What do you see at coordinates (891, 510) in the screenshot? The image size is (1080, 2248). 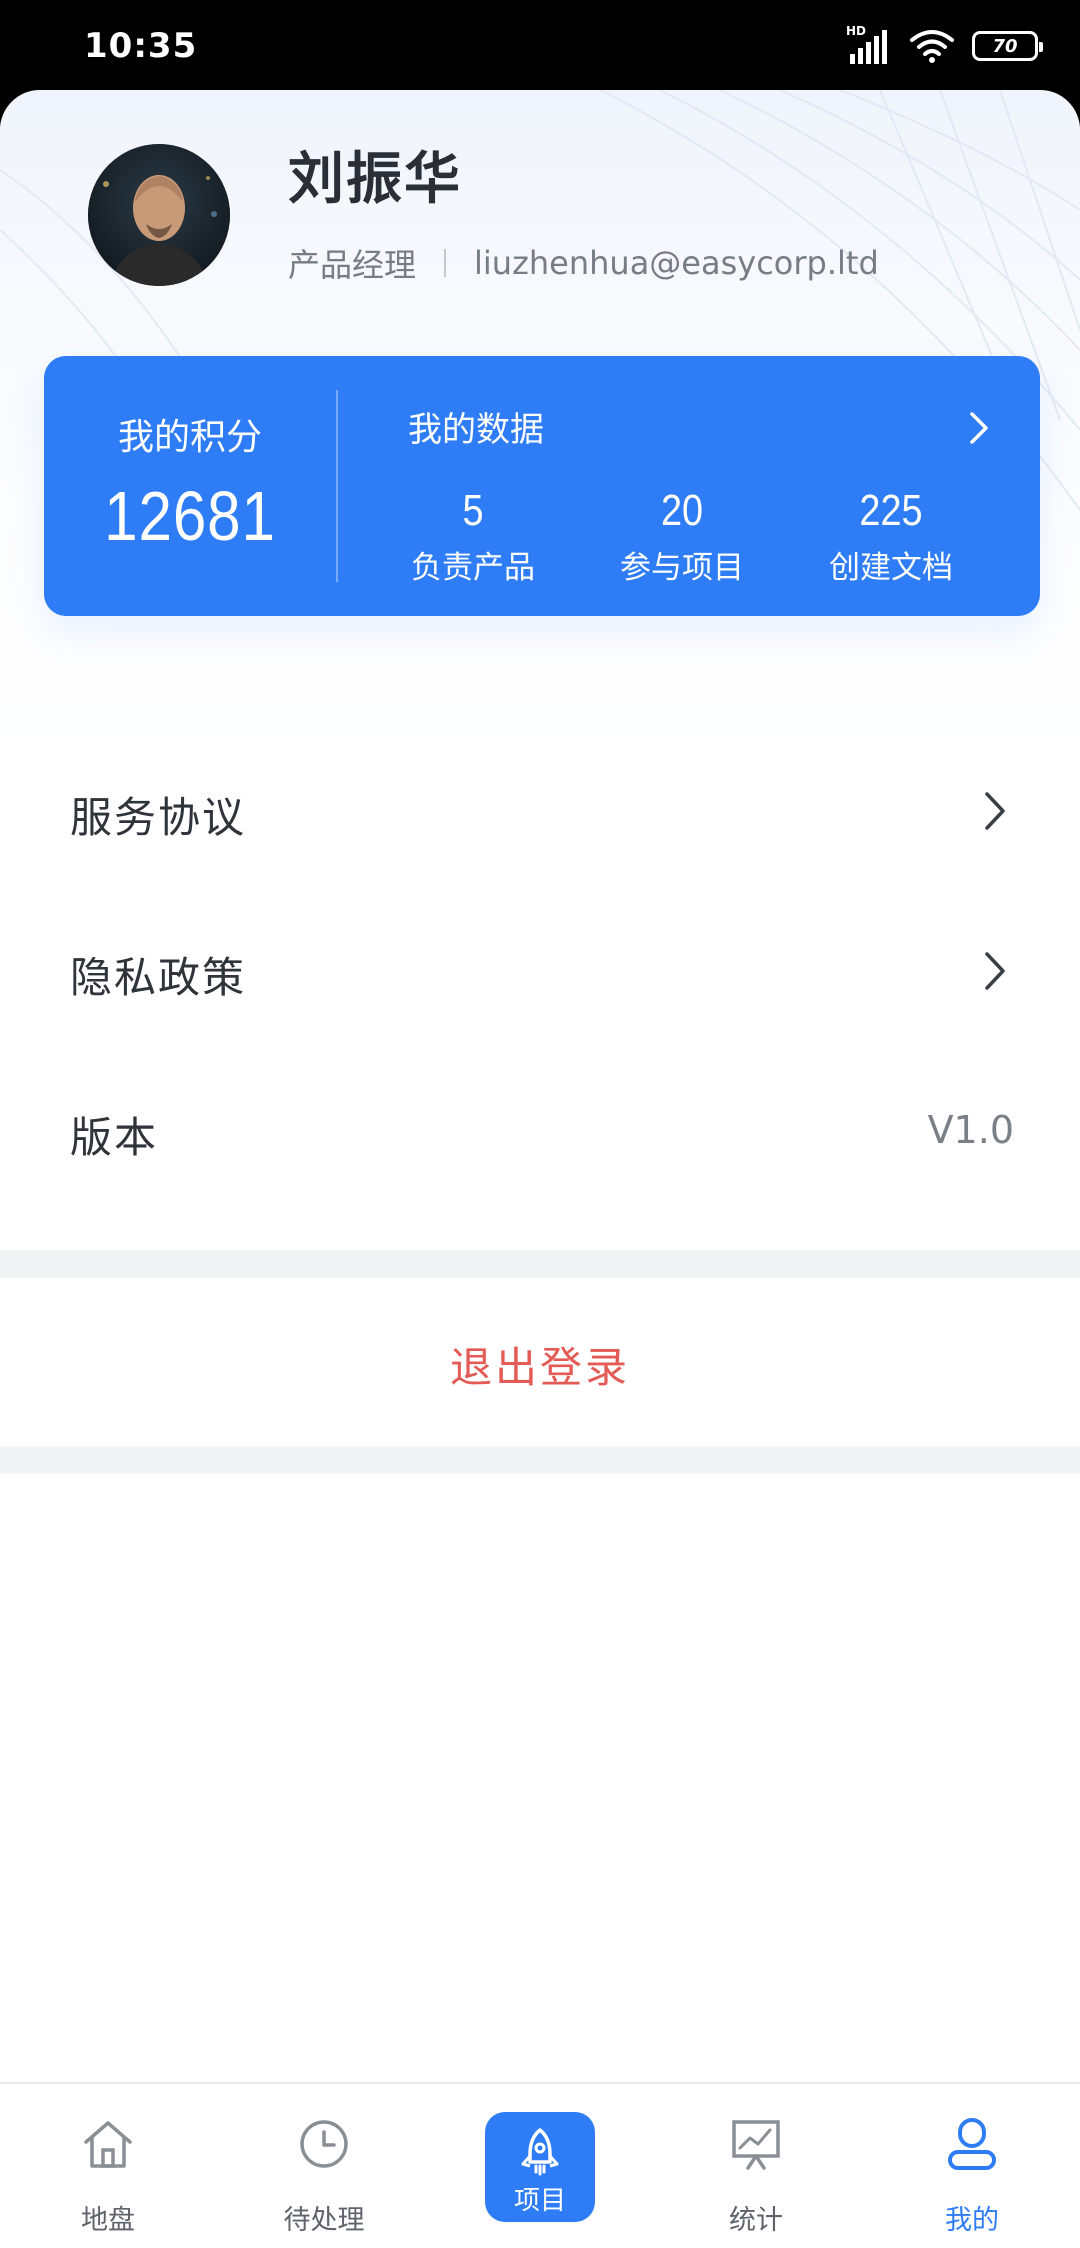 I see `data-item-value: 225` at bounding box center [891, 510].